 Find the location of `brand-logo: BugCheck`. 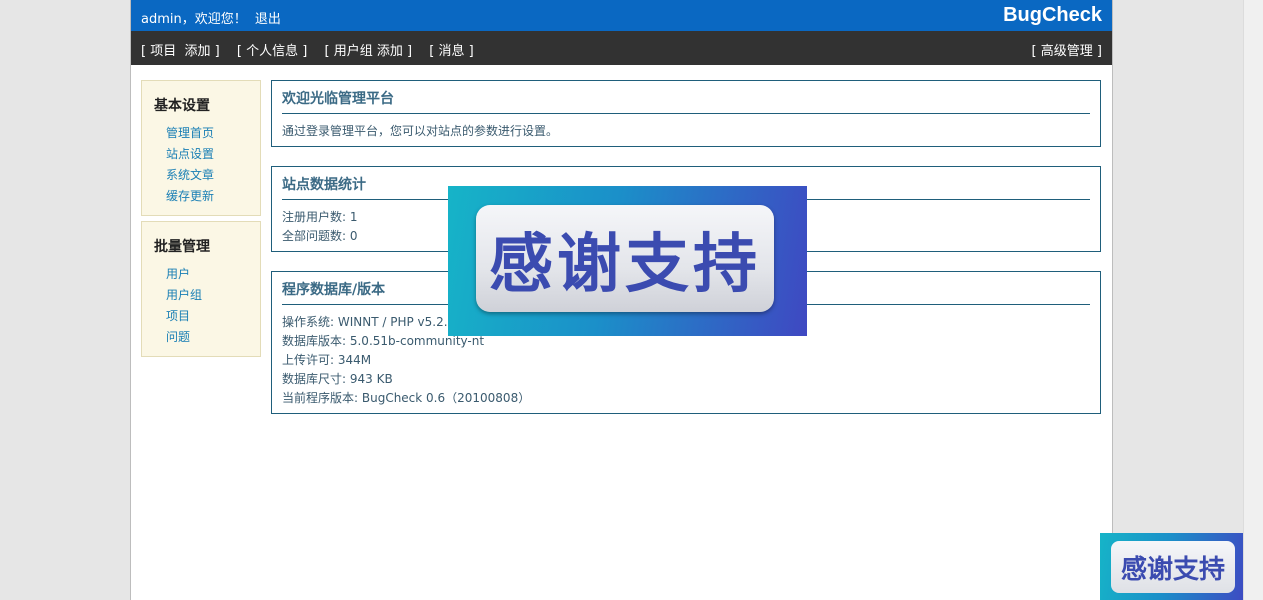

brand-logo: BugCheck is located at coordinates (1052, 15).